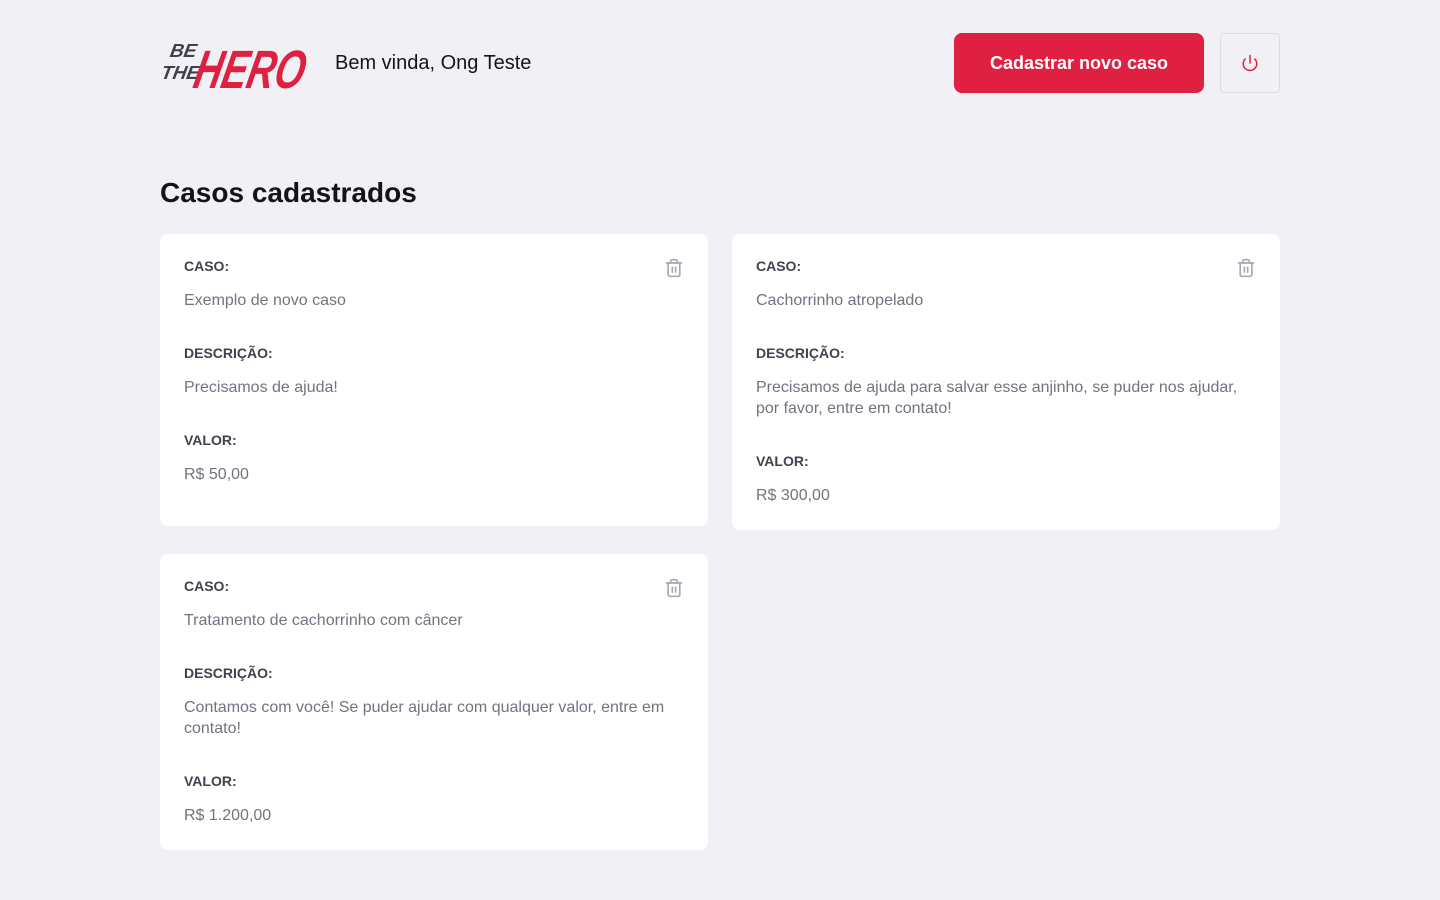  Describe the element at coordinates (216, 474) in the screenshot. I see `case-value: R$ 50,00` at that location.